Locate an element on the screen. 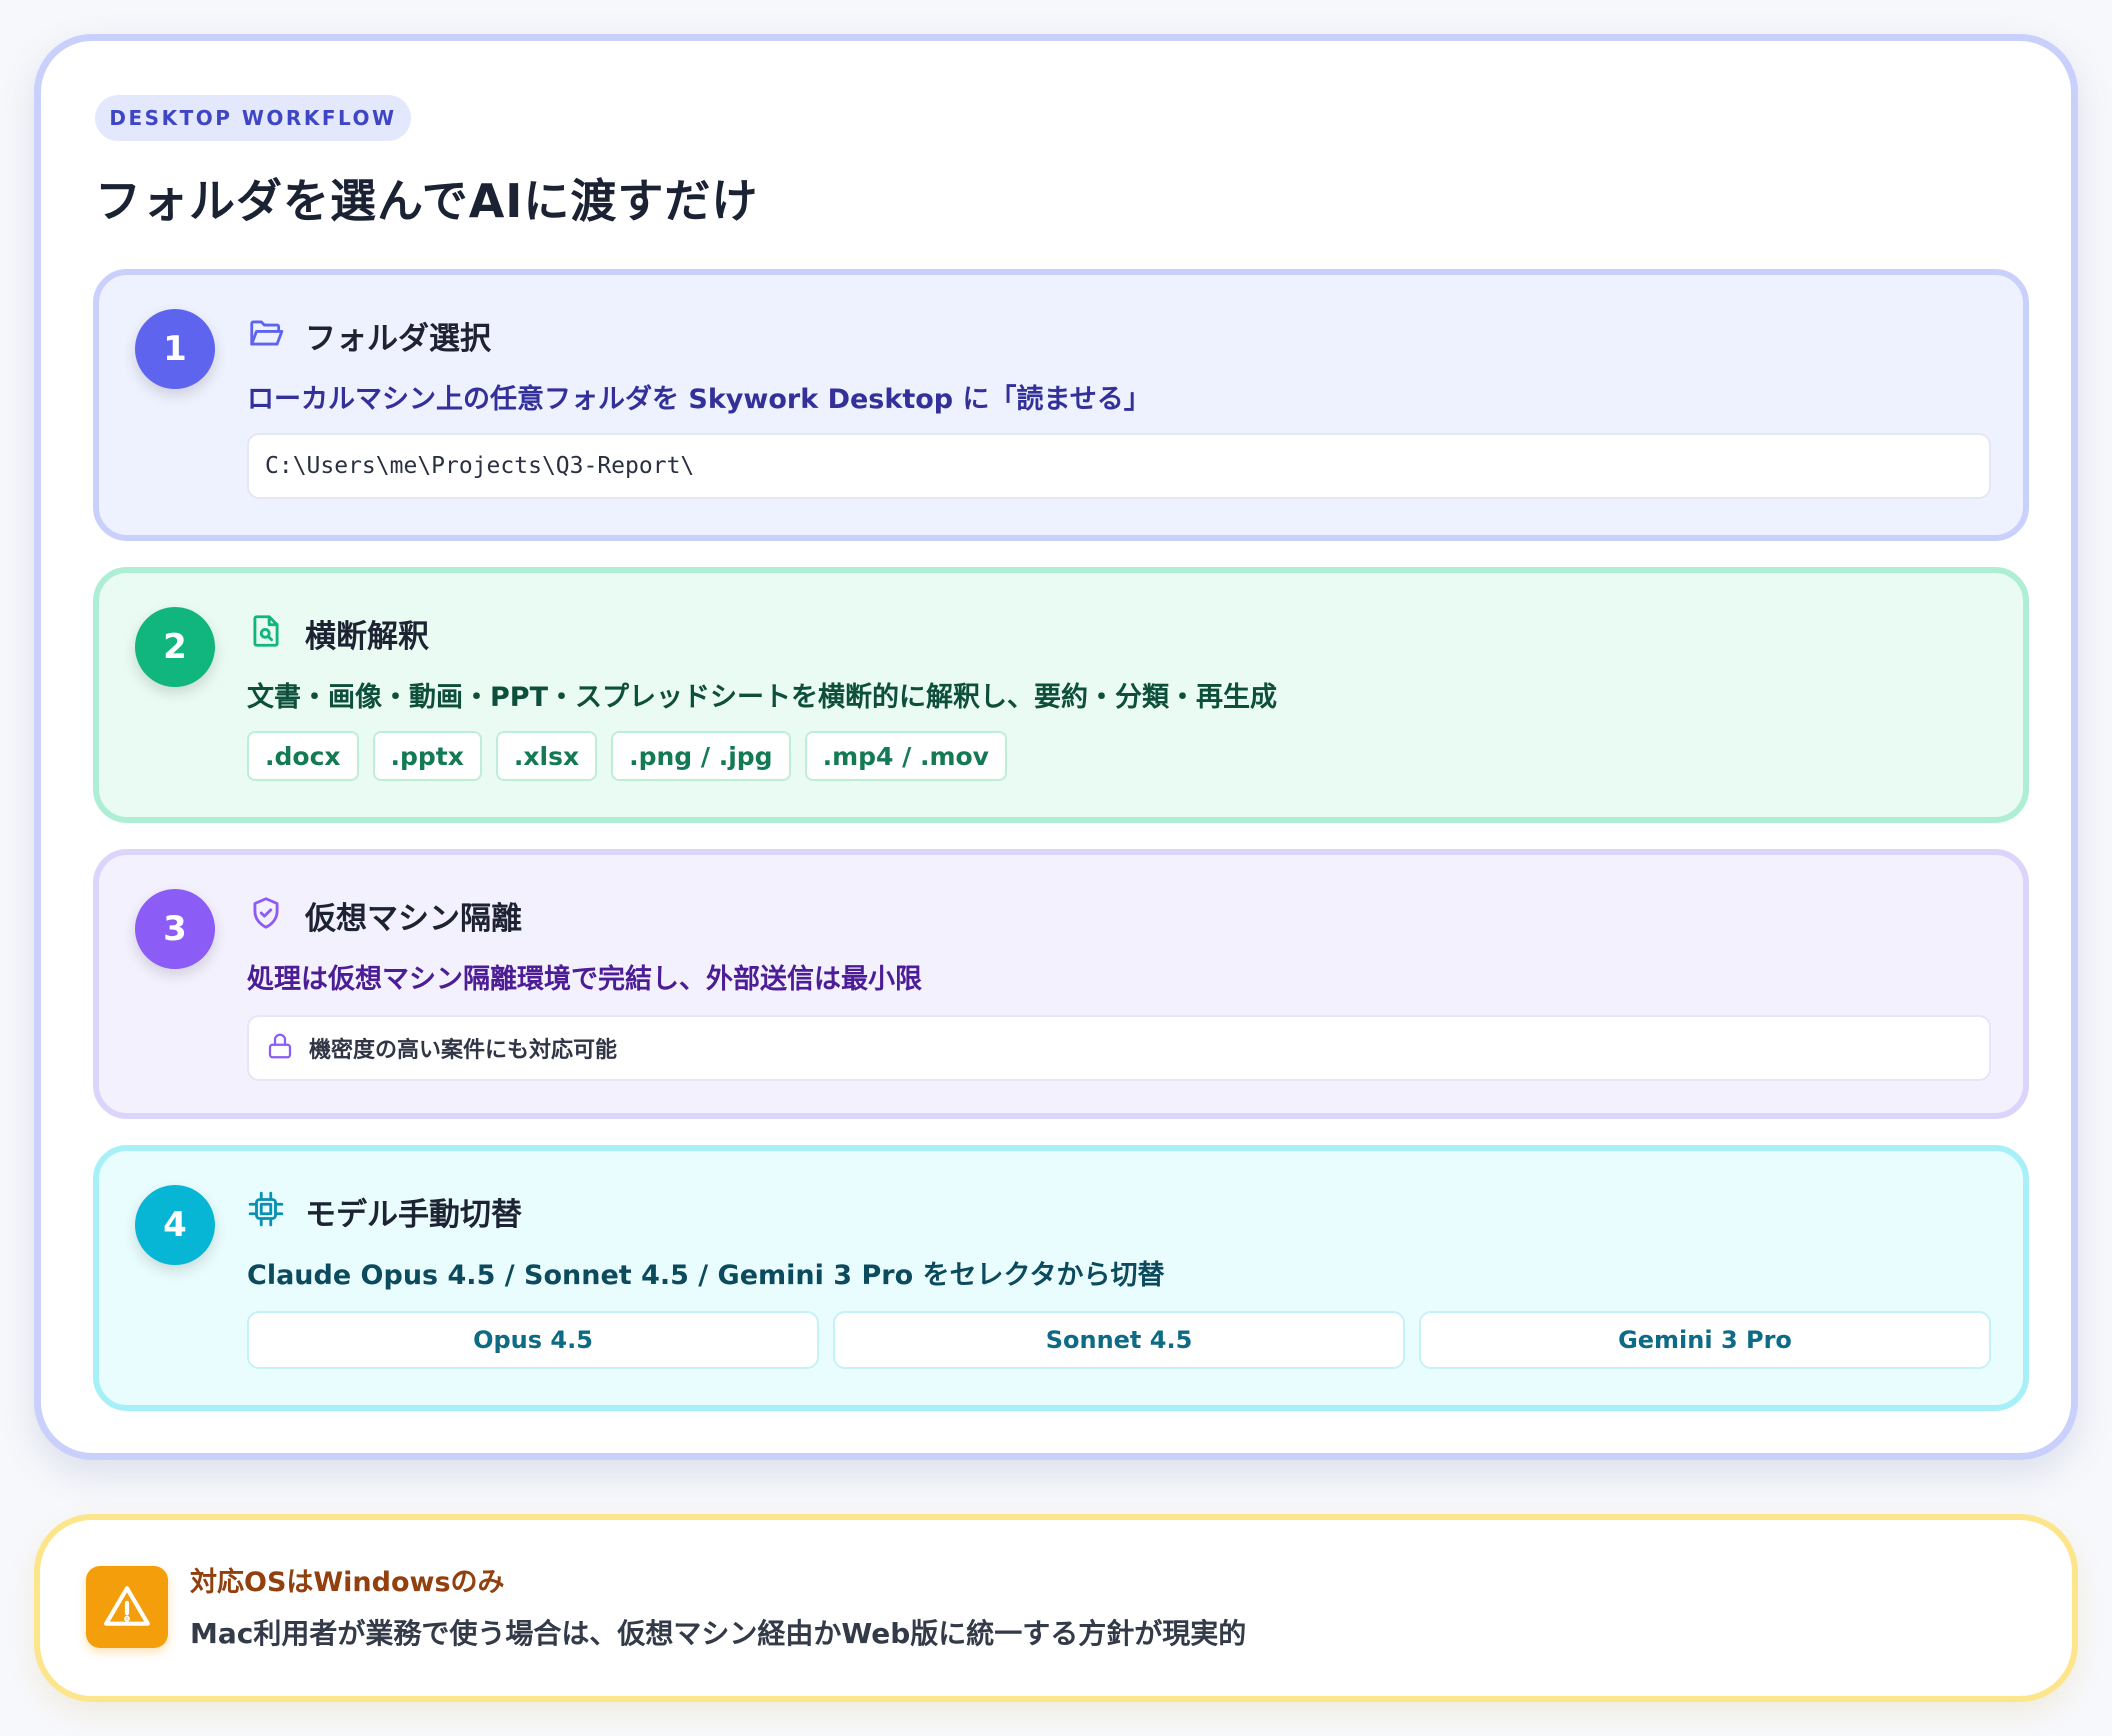 This screenshot has width=2112, height=1736. file-search-icon is located at coordinates (266, 633).